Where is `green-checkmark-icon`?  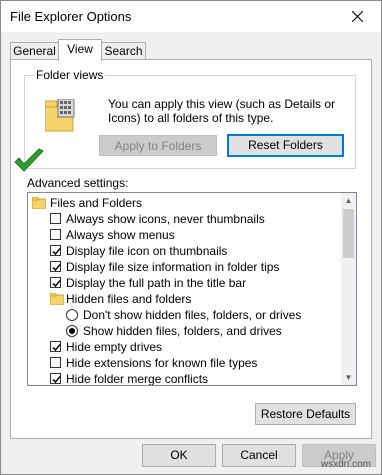
green-checkmark-icon is located at coordinates (29, 160).